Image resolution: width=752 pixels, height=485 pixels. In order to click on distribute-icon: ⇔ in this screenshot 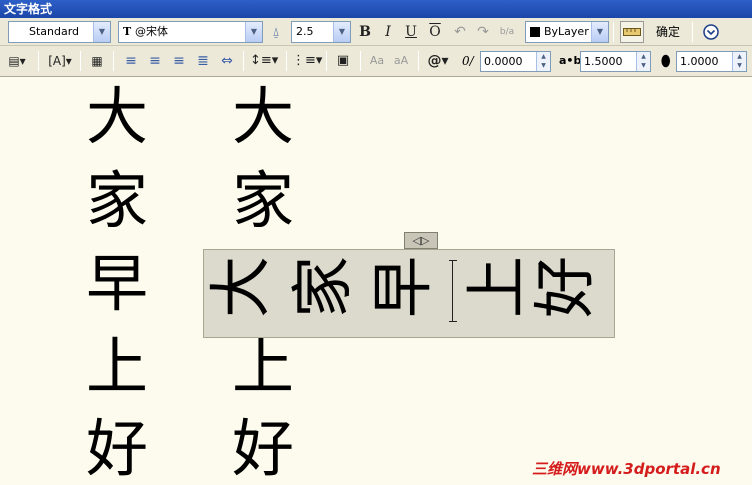, I will do `click(227, 61)`.